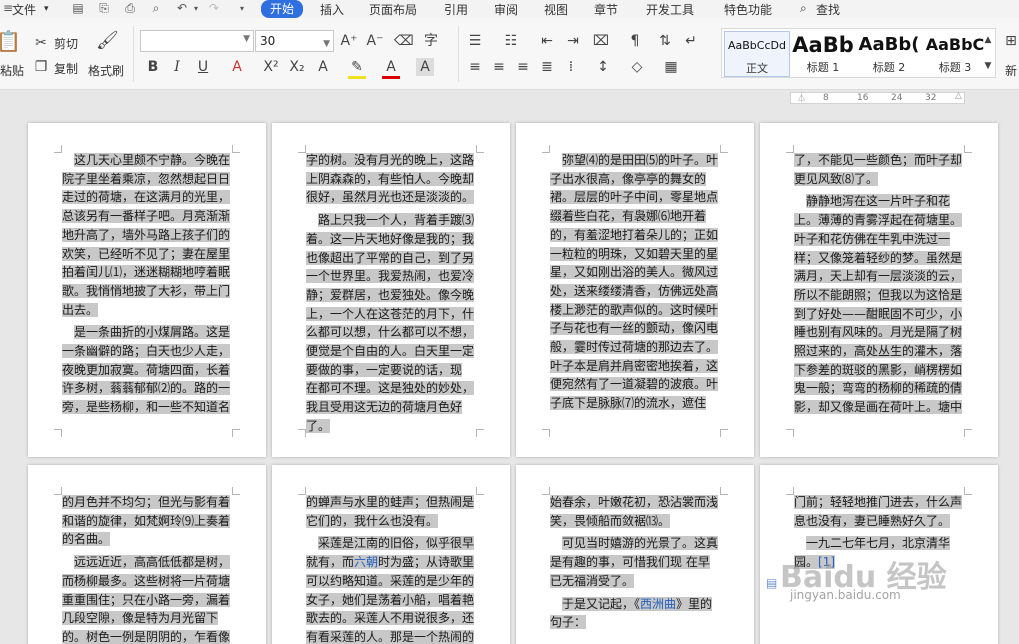 This screenshot has height=644, width=1019. What do you see at coordinates (670, 9) in the screenshot?
I see `tab-developer: 开发工具` at bounding box center [670, 9].